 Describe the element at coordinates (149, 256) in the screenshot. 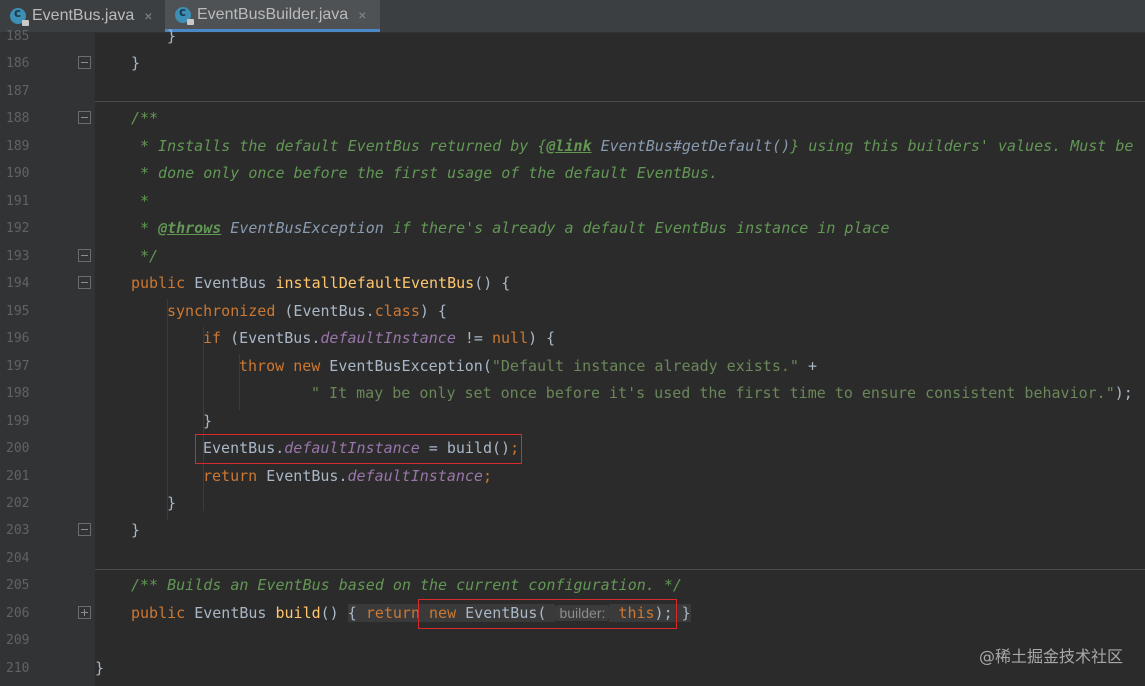

I see `doc-comment: */` at that location.